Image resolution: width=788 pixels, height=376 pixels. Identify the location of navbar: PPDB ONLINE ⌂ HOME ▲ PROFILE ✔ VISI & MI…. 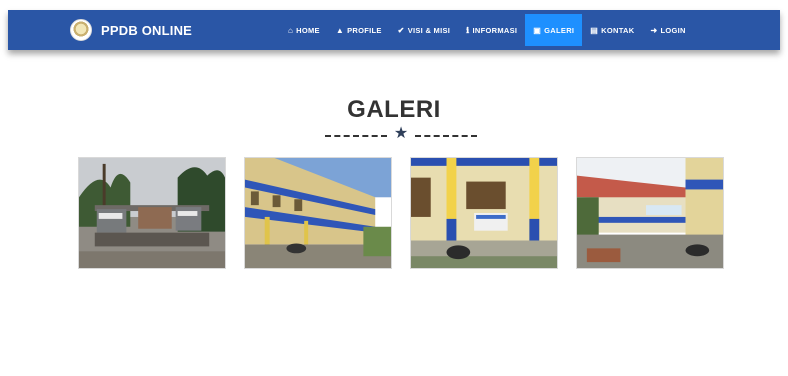
(394, 30).